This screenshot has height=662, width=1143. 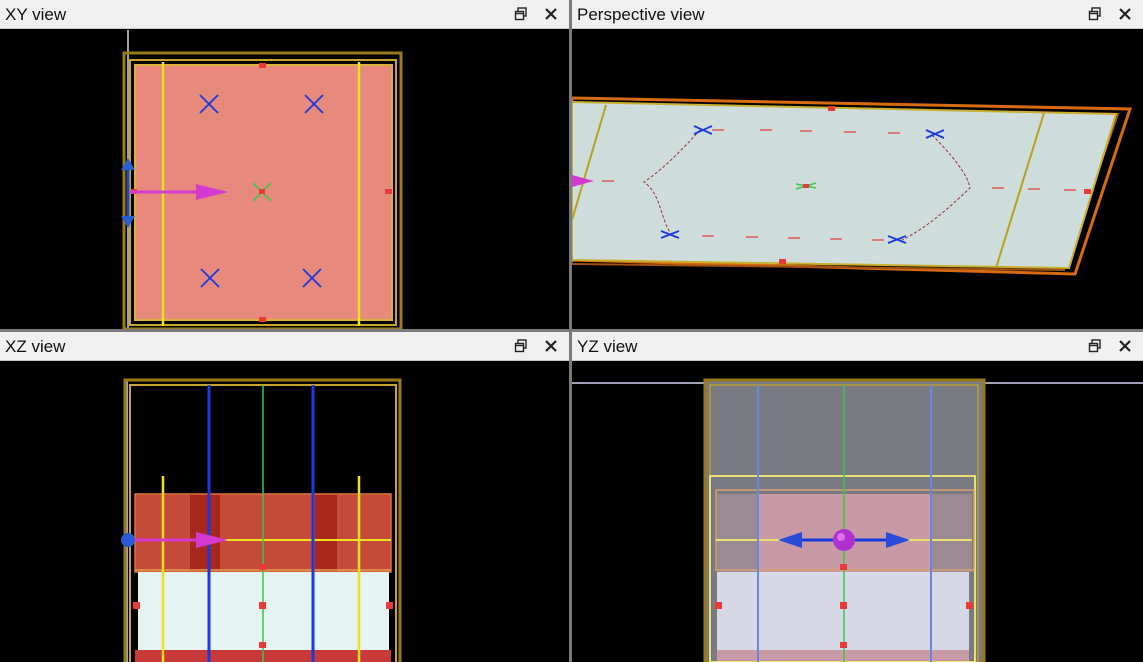 I want to click on xy-view-title: XY view, so click(x=36, y=14).